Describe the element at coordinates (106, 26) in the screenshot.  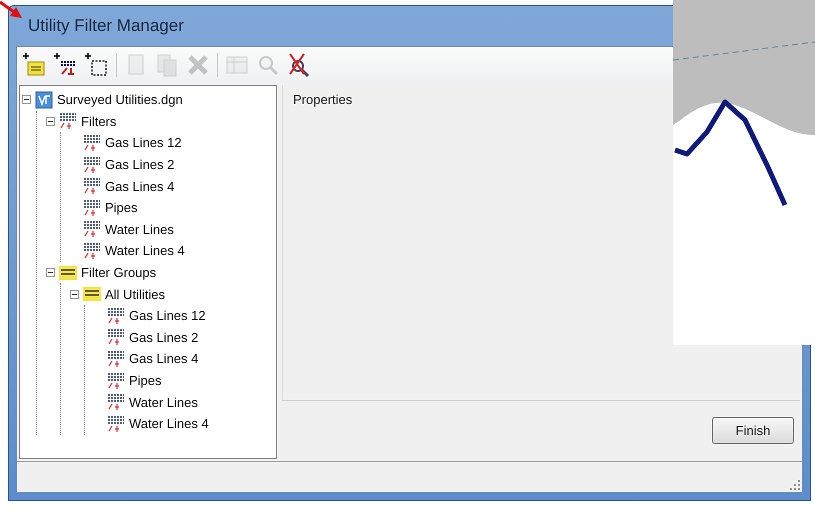
I see `window-title: Utility Filter Manager` at that location.